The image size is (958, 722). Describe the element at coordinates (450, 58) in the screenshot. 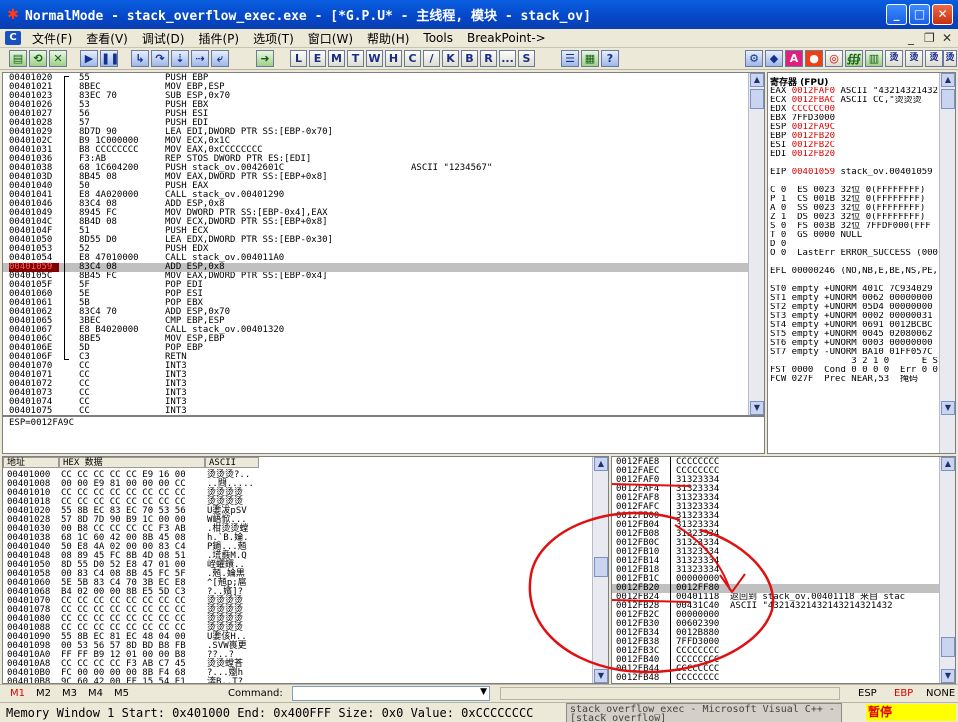

I see `window-button-8: K` at that location.